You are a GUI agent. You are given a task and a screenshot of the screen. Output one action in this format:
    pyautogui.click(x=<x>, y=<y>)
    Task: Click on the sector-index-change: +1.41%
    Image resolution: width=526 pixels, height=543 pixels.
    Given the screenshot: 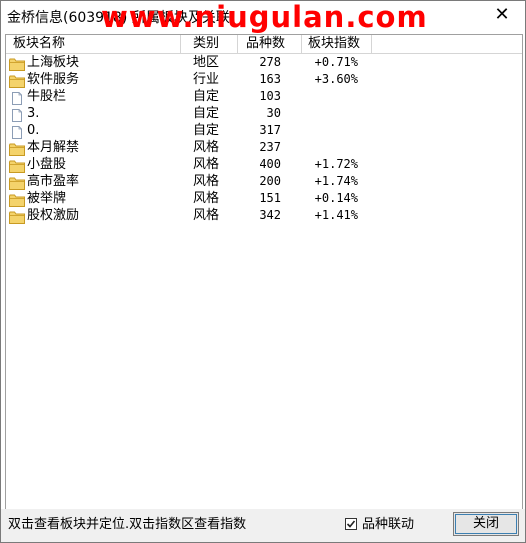 What is the action you would take?
    pyautogui.click(x=336, y=215)
    